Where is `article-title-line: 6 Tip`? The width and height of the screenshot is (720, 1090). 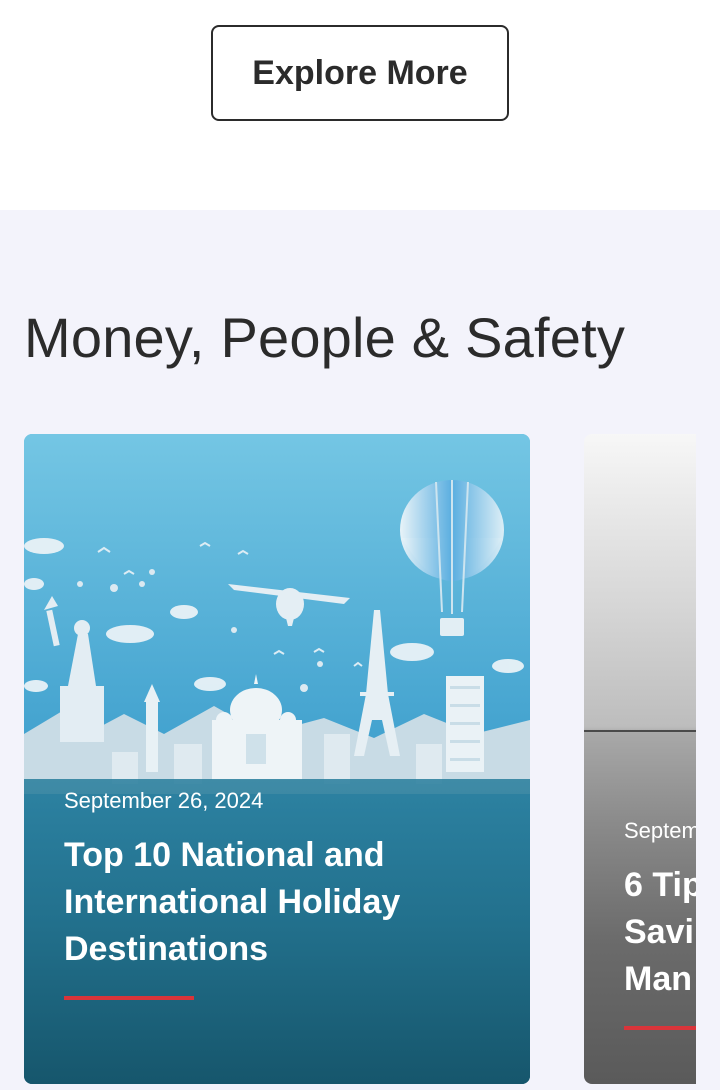 article-title-line: 6 Tip is located at coordinates (660, 885).